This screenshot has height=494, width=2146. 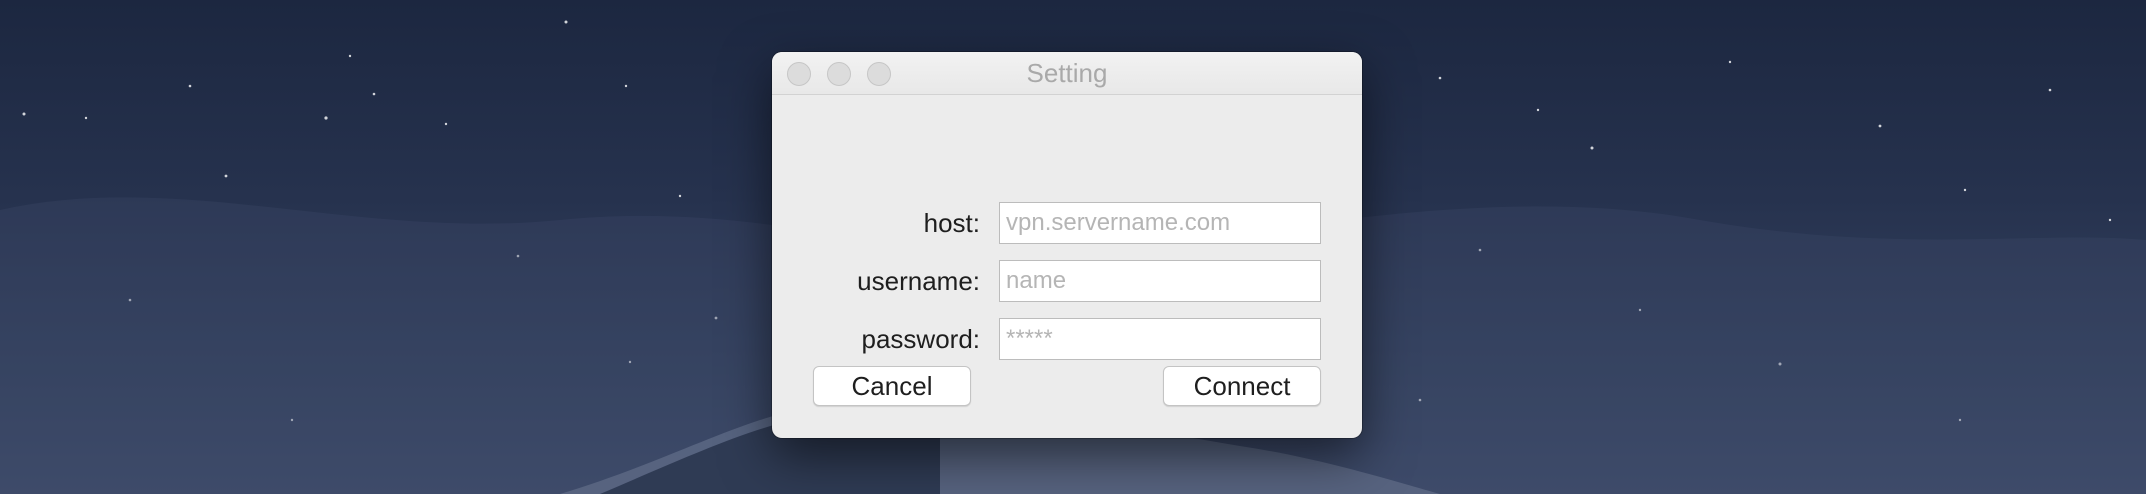 I want to click on host-row: host:, so click(x=1067, y=223).